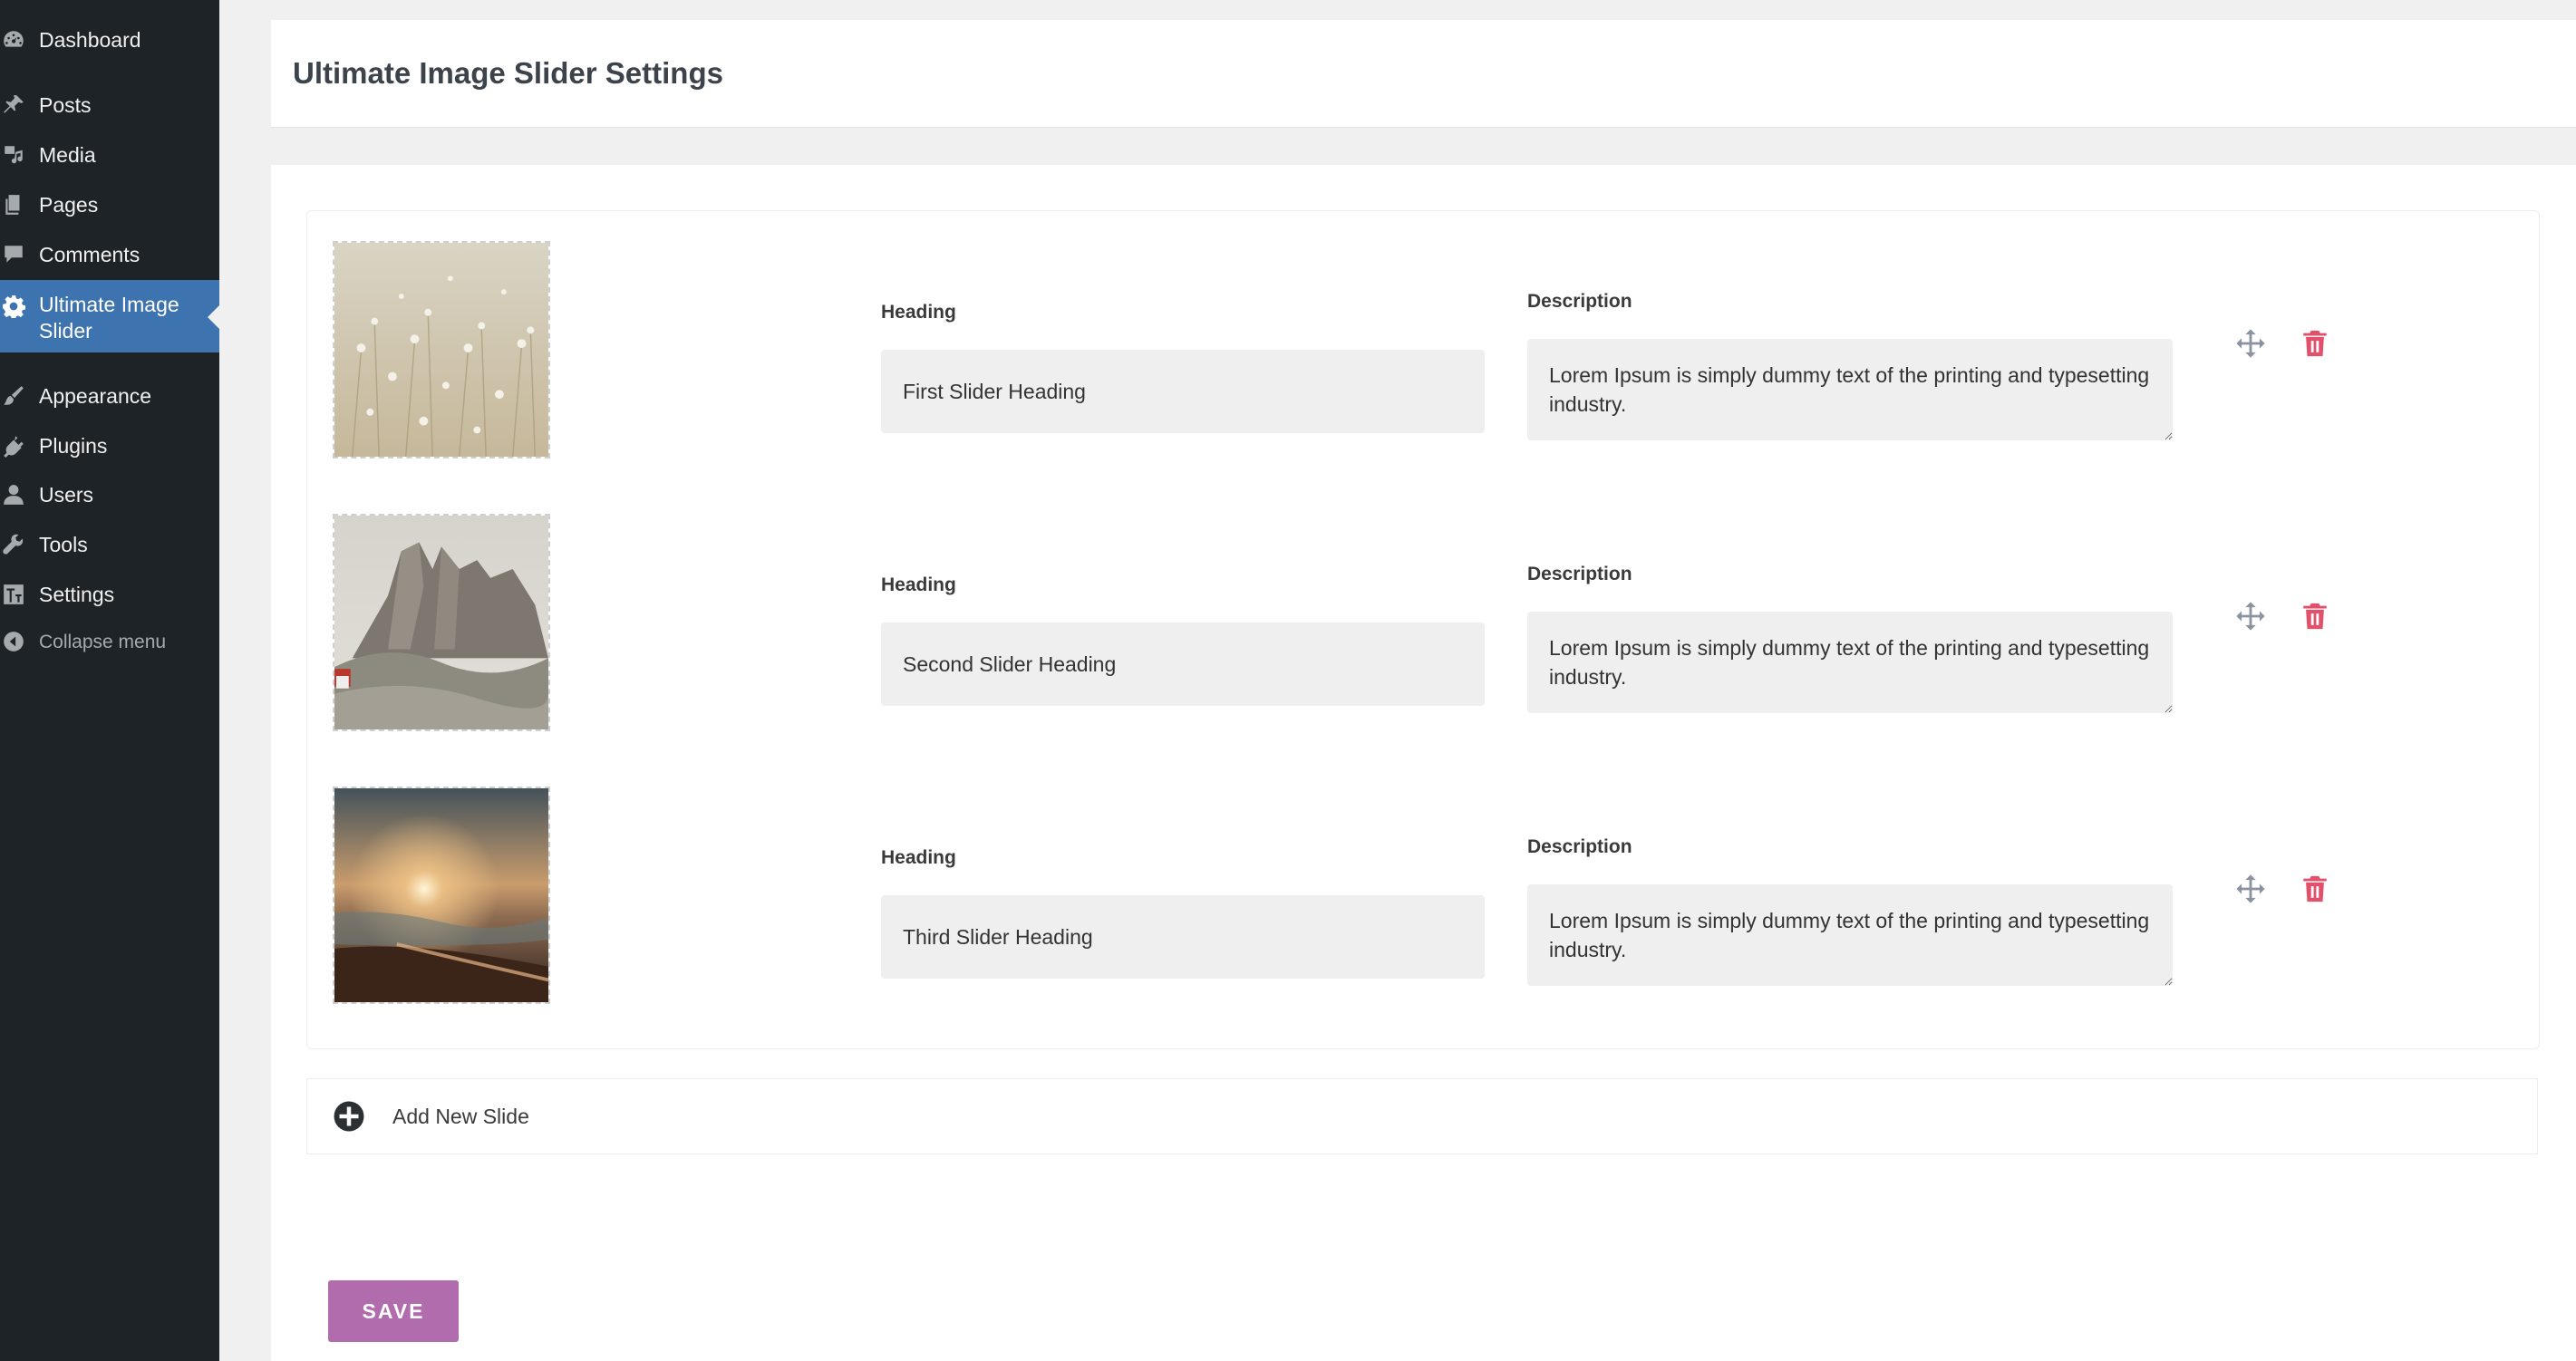 This screenshot has width=2576, height=1361. Describe the element at coordinates (73, 446) in the screenshot. I see `sidebar-item-label: Plugins` at that location.